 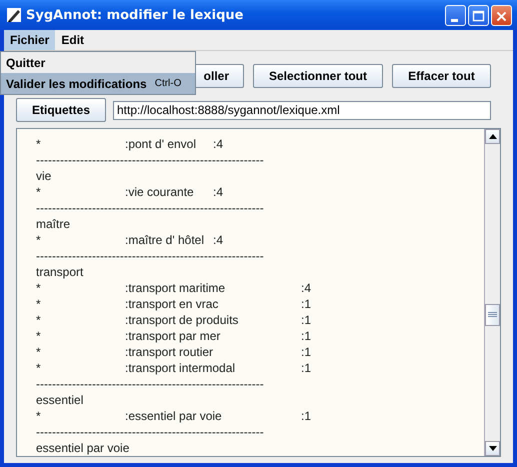 I want to click on entry-term: :vie courante, so click(x=160, y=192).